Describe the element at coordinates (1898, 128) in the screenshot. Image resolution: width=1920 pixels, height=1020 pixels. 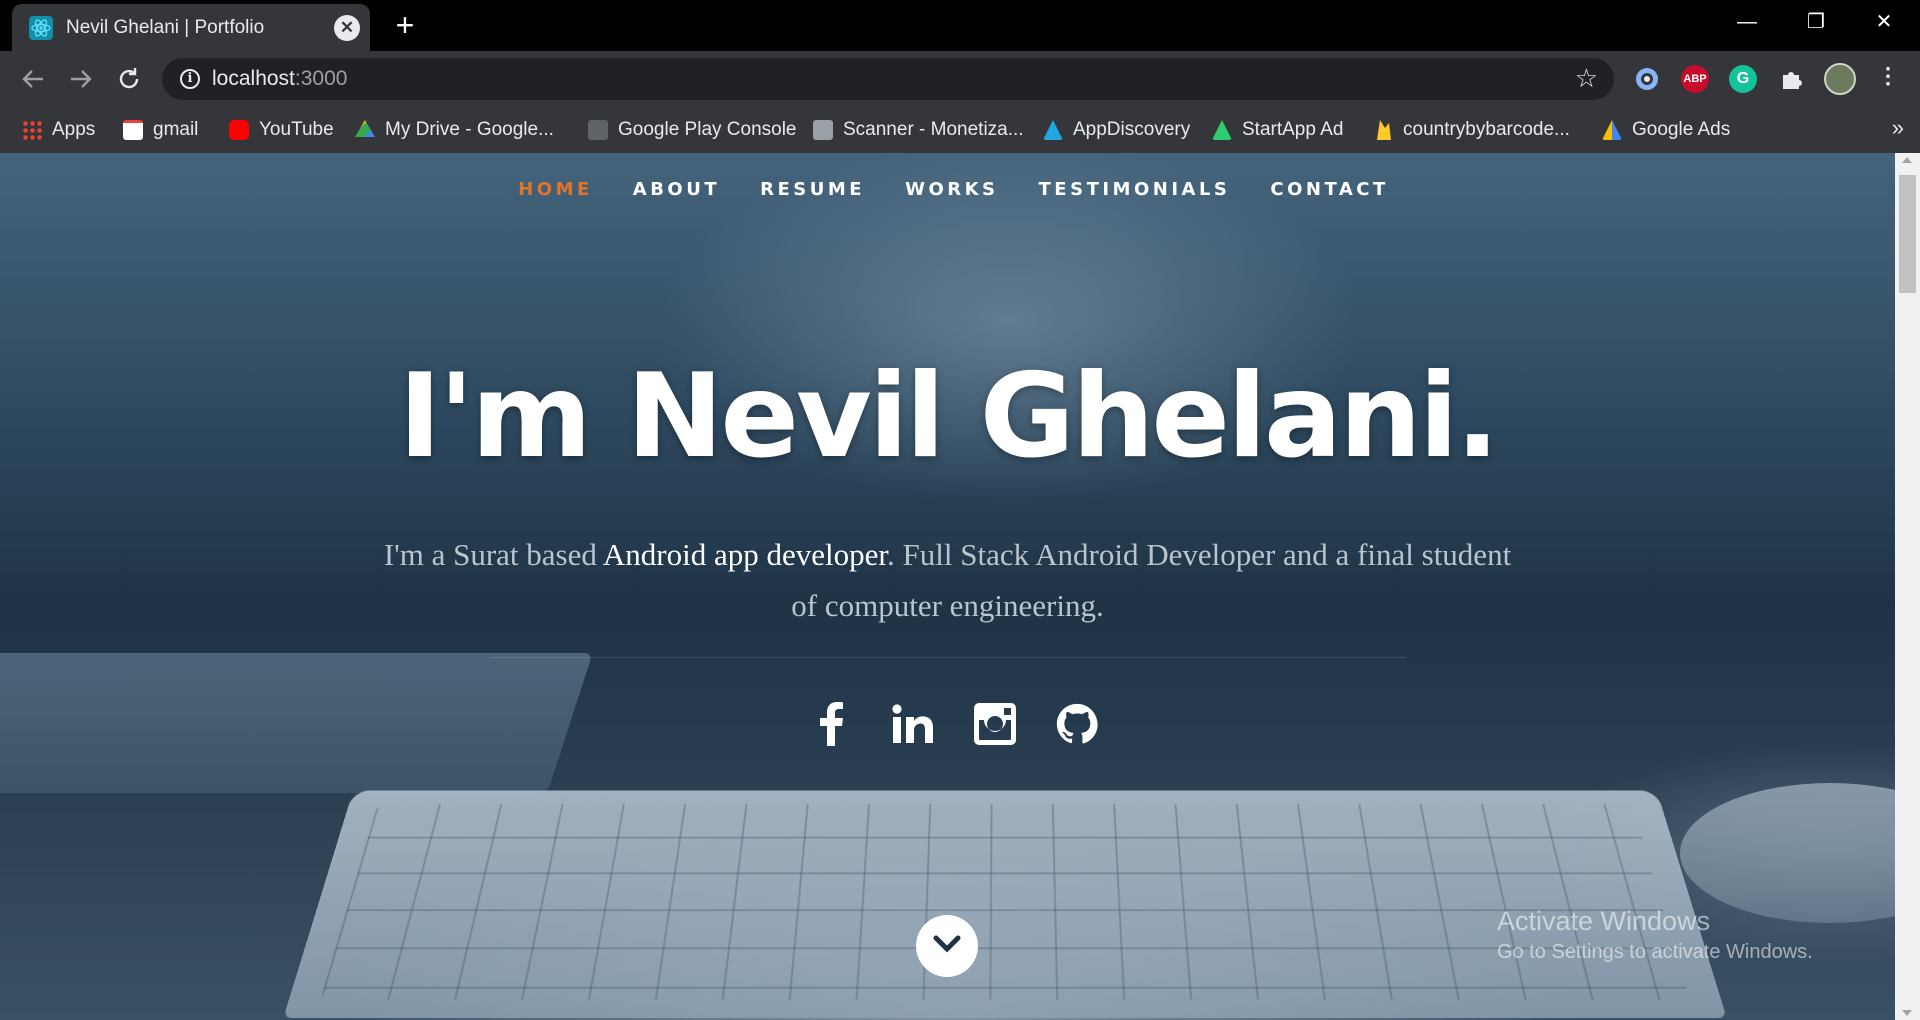
I see `bookmarks-overflow-icon: »` at that location.